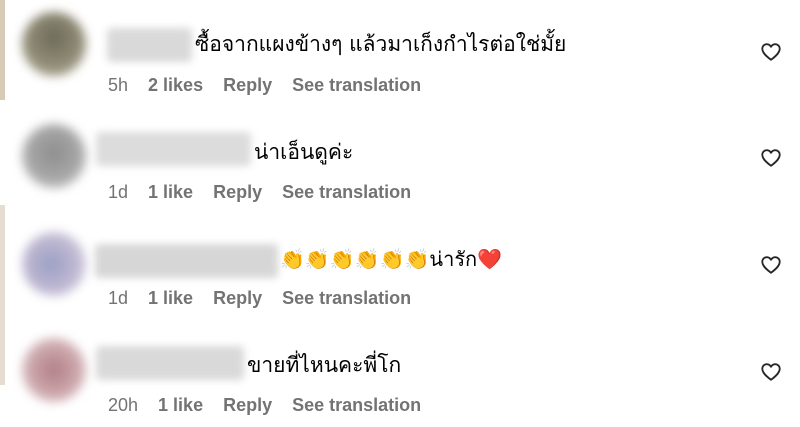 This screenshot has height=427, width=800. What do you see at coordinates (381, 44) in the screenshot?
I see `comment-text: ซื้อจากแผงข้างๆ แล้วมาเก็งกำไรต่อใช่มั้ย` at bounding box center [381, 44].